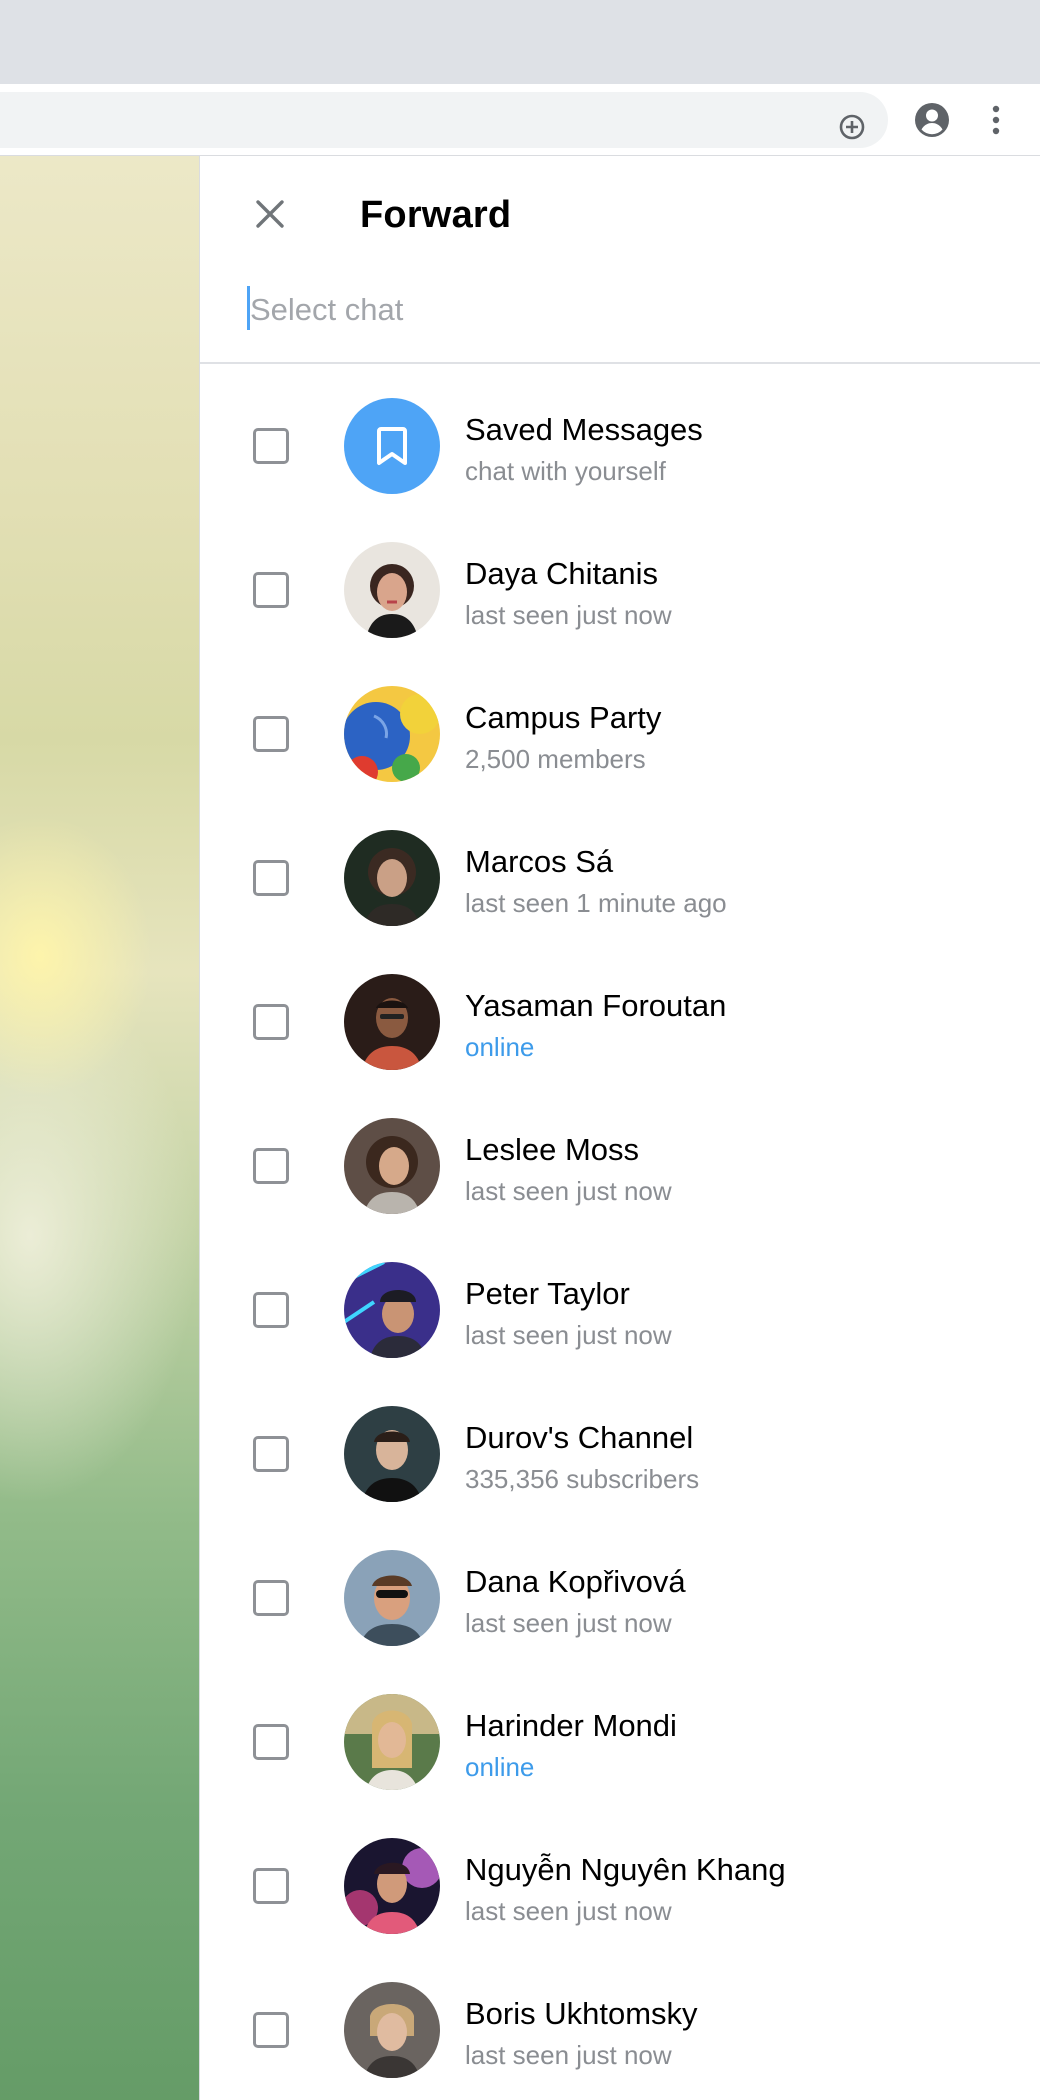  Describe the element at coordinates (552, 1149) in the screenshot. I see `chat-name: Leslee Moss` at that location.